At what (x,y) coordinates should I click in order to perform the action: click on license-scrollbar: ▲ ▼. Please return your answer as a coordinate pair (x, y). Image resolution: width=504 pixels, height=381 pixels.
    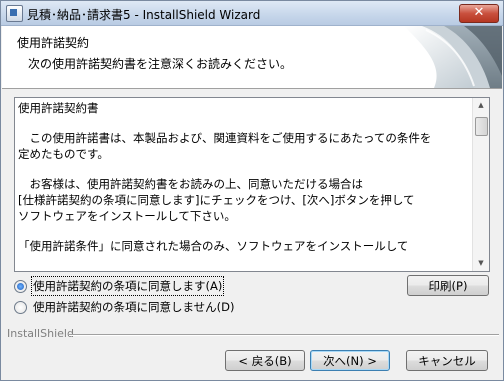
    Looking at the image, I should click on (480, 184).